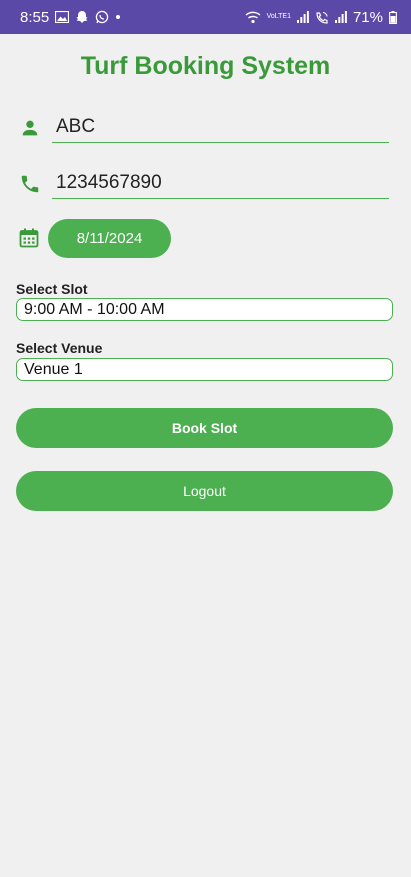 Image resolution: width=411 pixels, height=877 pixels. What do you see at coordinates (220, 127) in the screenshot?
I see `name-input` at bounding box center [220, 127].